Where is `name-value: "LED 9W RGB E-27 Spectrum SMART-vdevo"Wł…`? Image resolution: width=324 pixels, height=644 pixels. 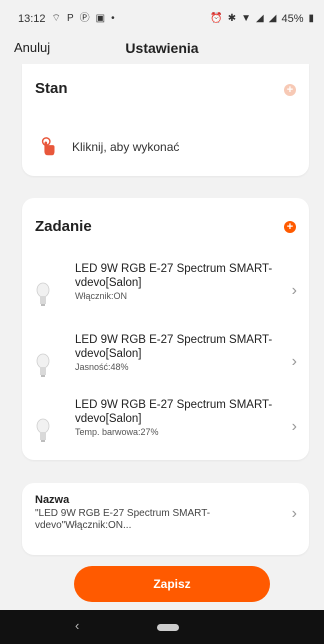 name-value: "LED 9W RGB E-27 Spectrum SMART-vdevo"Wł… is located at coordinates (123, 519).